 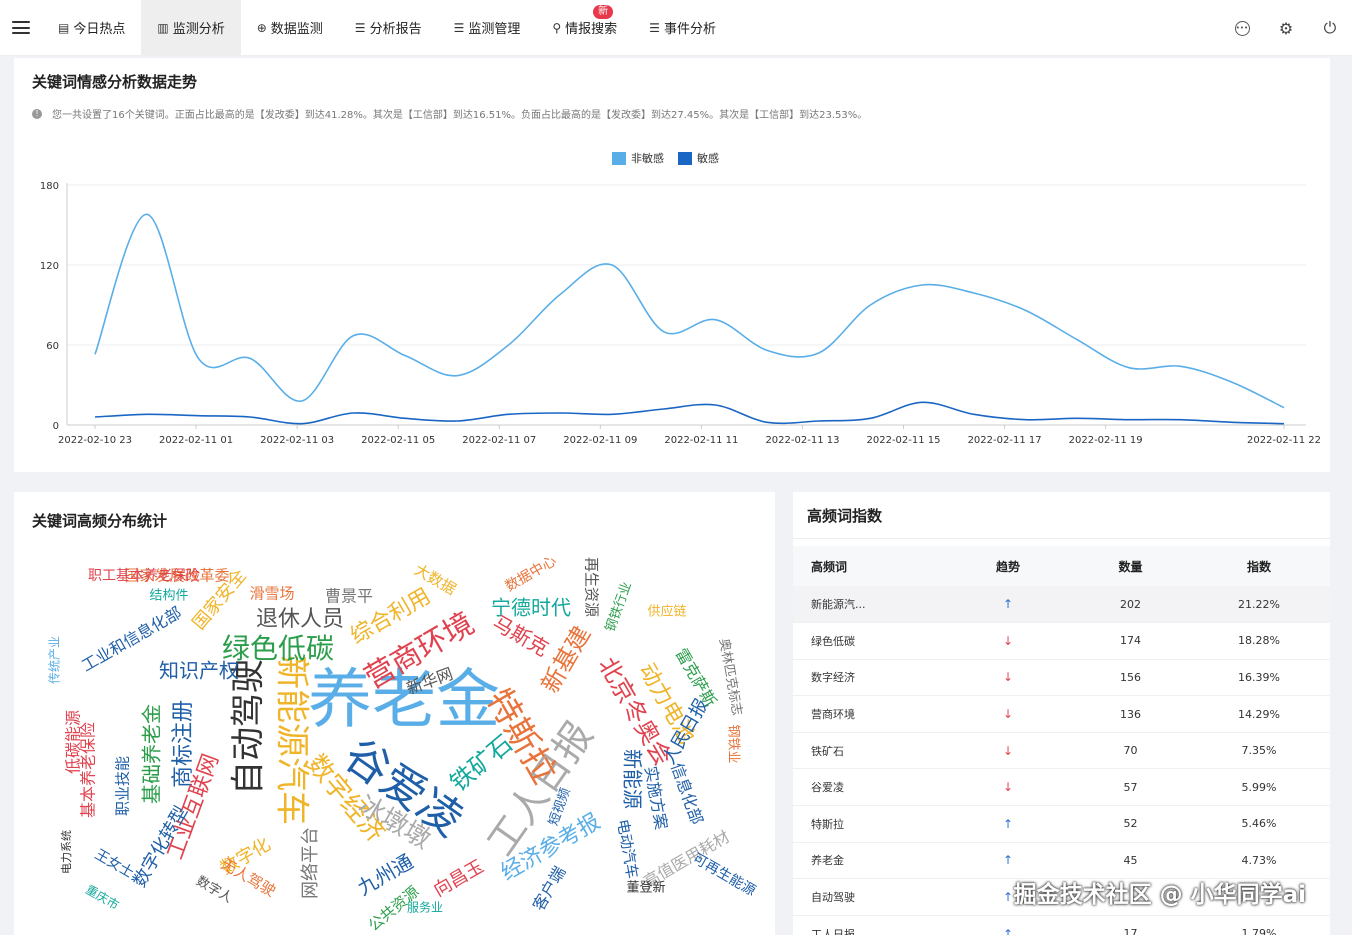 I want to click on cloud-word: 重庆市, so click(x=102, y=897).